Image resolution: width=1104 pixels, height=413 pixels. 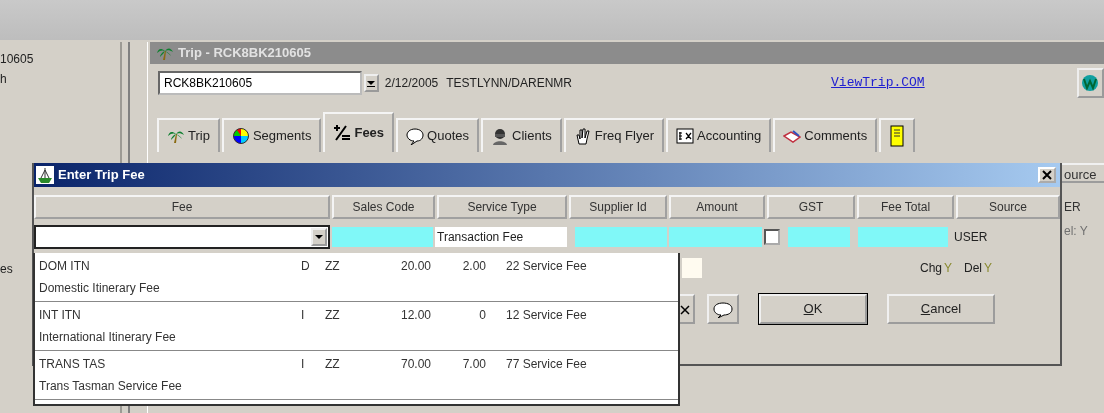 What do you see at coordinates (719, 135) in the screenshot?
I see `tab: Accounting` at bounding box center [719, 135].